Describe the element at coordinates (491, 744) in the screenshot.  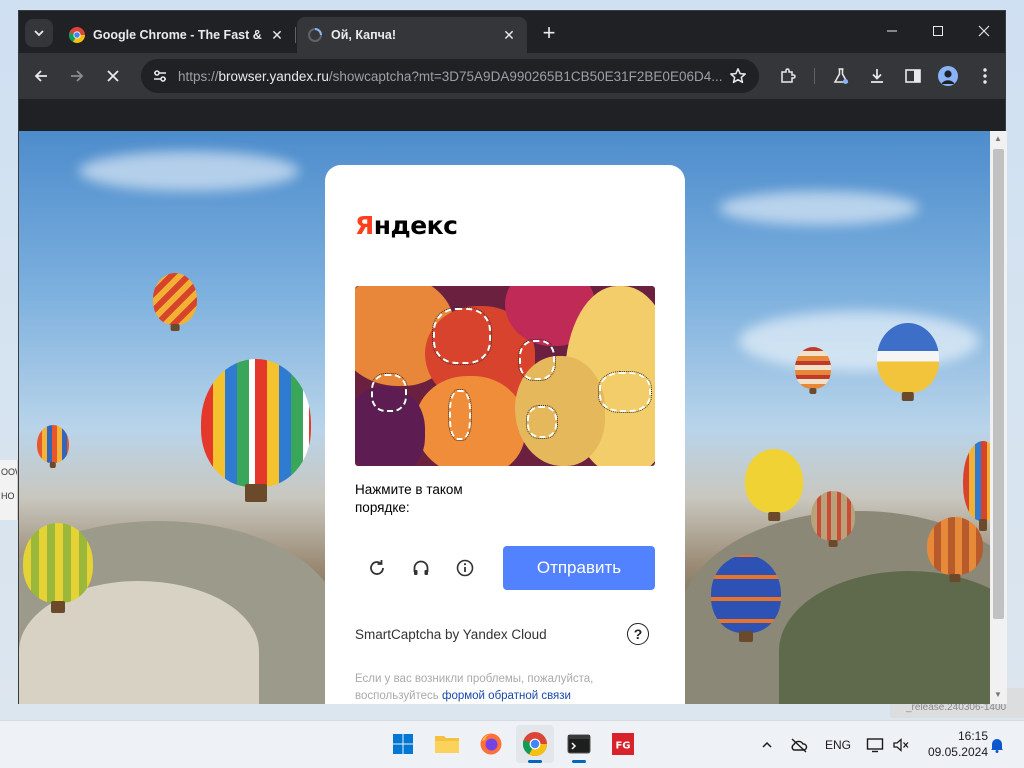
I see `taskbar-firefox` at that location.